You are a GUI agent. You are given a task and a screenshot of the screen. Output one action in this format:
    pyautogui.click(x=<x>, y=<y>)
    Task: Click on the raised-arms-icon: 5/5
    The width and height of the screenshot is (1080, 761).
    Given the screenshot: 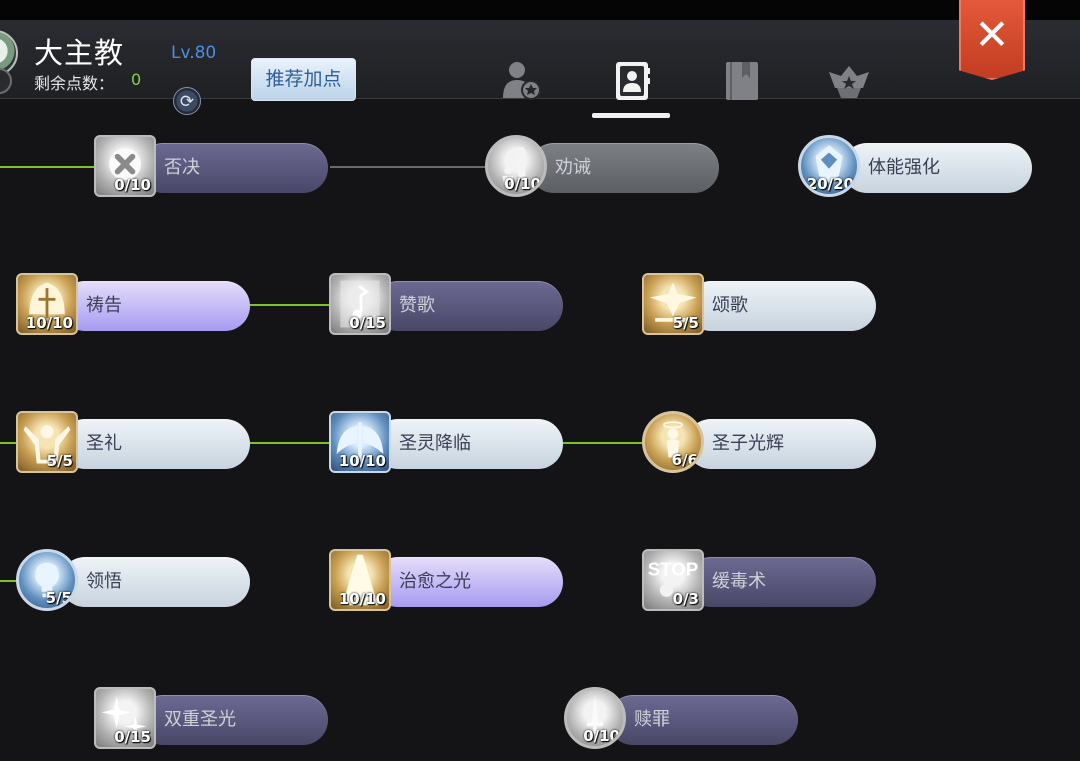 What is the action you would take?
    pyautogui.click(x=47, y=442)
    